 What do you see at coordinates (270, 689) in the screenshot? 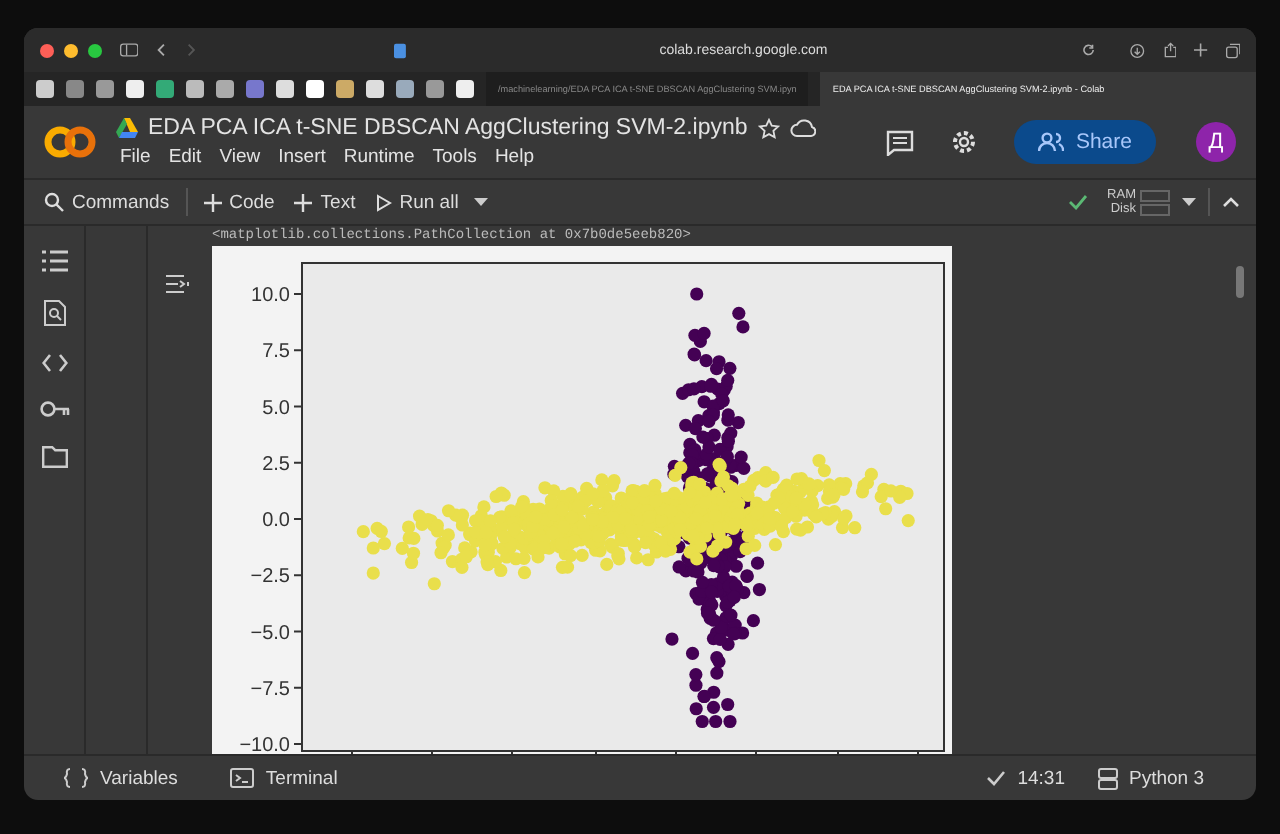
I see `axis-tick-label: −7.5` at bounding box center [270, 689].